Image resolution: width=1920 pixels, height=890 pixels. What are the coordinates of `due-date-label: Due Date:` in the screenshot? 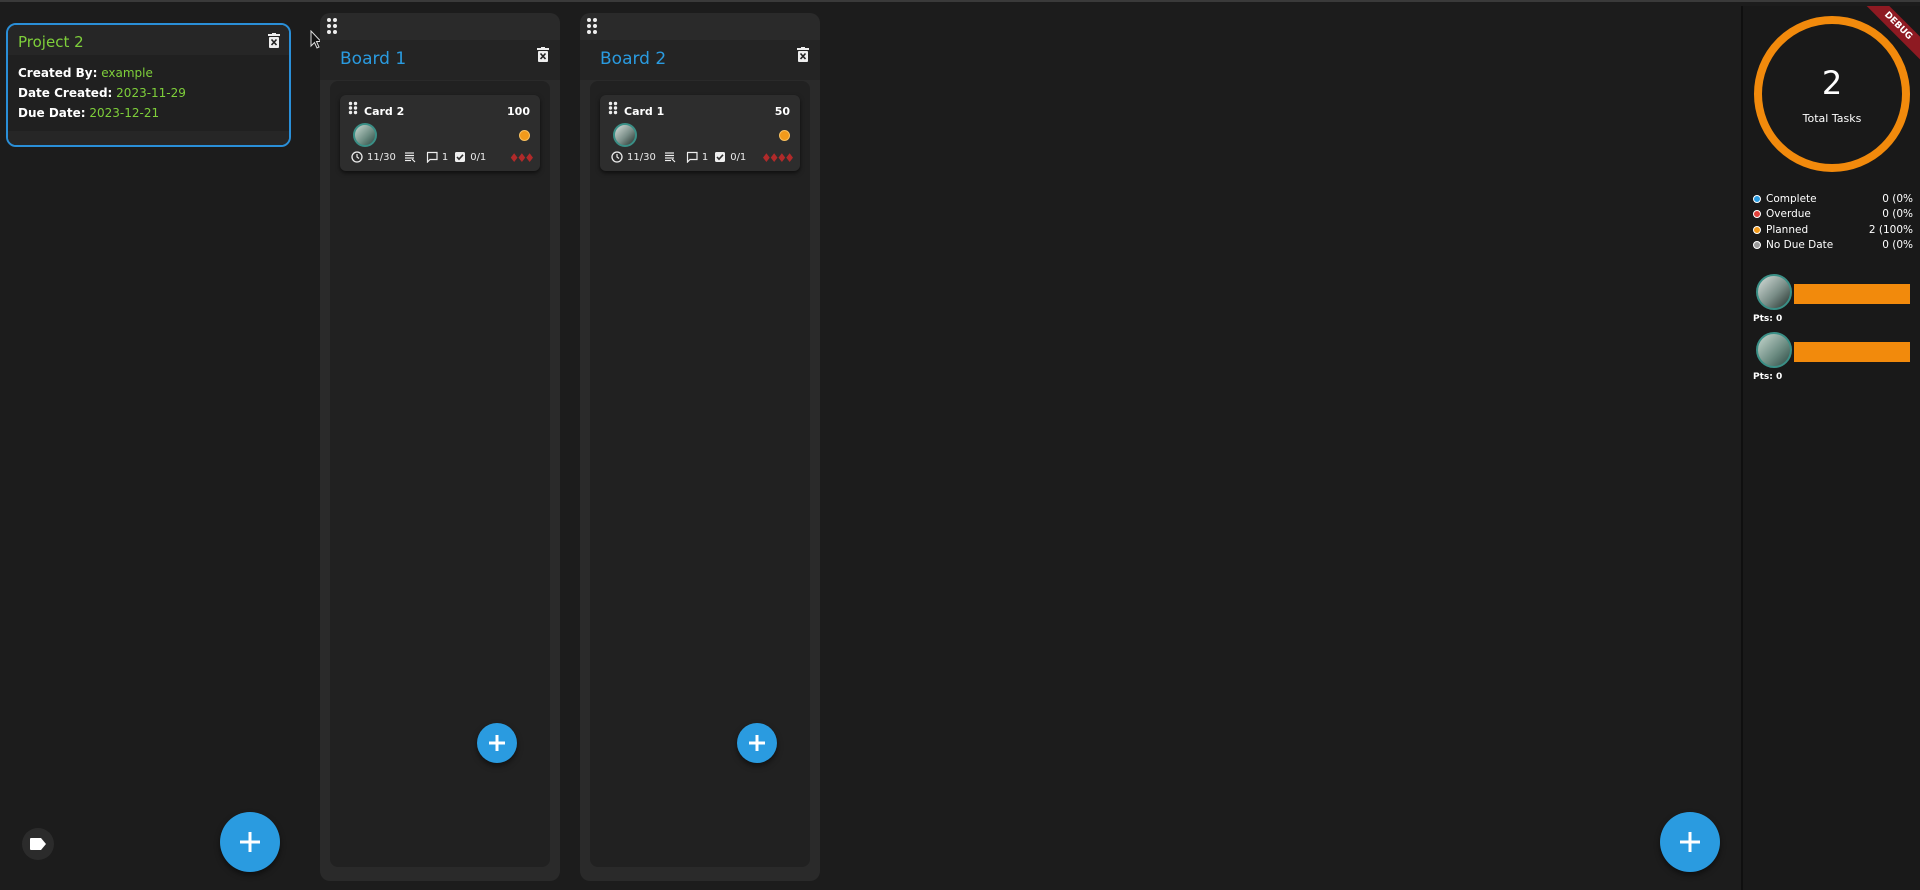 It's located at (52, 113).